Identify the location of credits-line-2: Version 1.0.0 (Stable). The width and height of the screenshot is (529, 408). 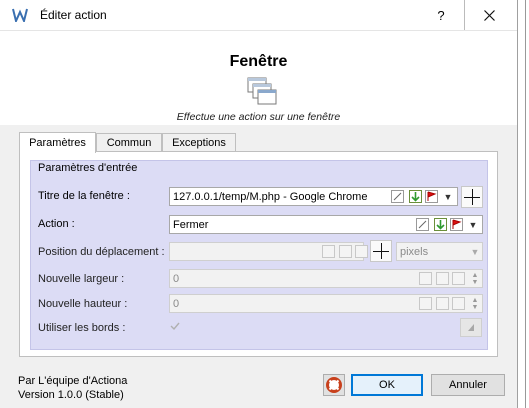
(71, 395).